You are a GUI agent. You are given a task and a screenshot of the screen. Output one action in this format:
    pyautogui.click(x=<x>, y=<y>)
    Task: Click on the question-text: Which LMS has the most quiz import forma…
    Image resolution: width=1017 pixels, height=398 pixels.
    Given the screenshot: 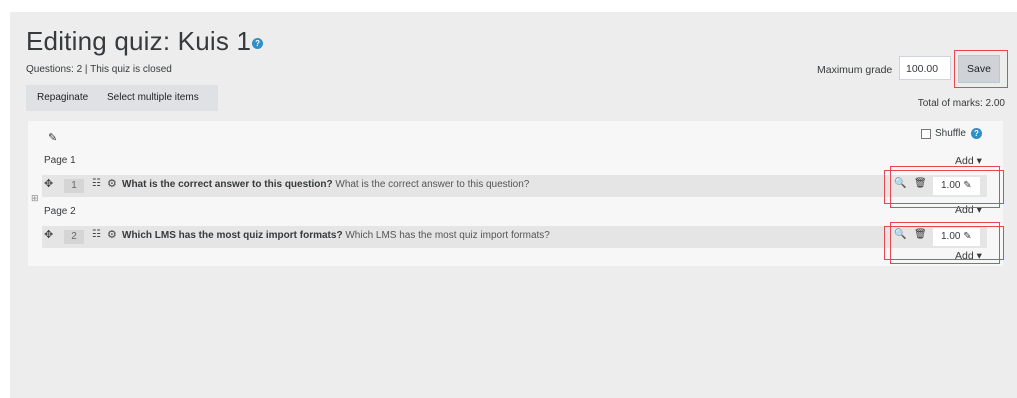 What is the action you would take?
    pyautogui.click(x=336, y=235)
    